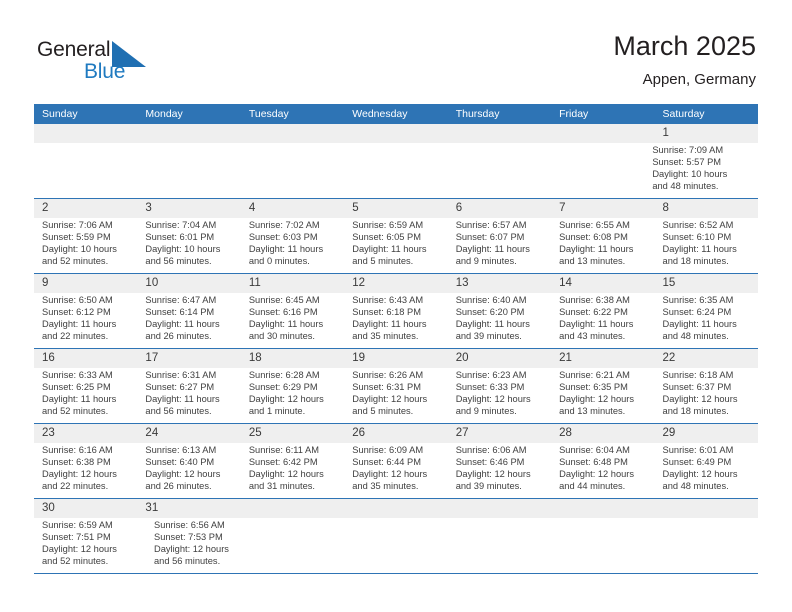 This screenshot has height=612, width=792. What do you see at coordinates (76, 536) in the screenshot?
I see `sunset-text: Sunset: 7:51 PM` at bounding box center [76, 536].